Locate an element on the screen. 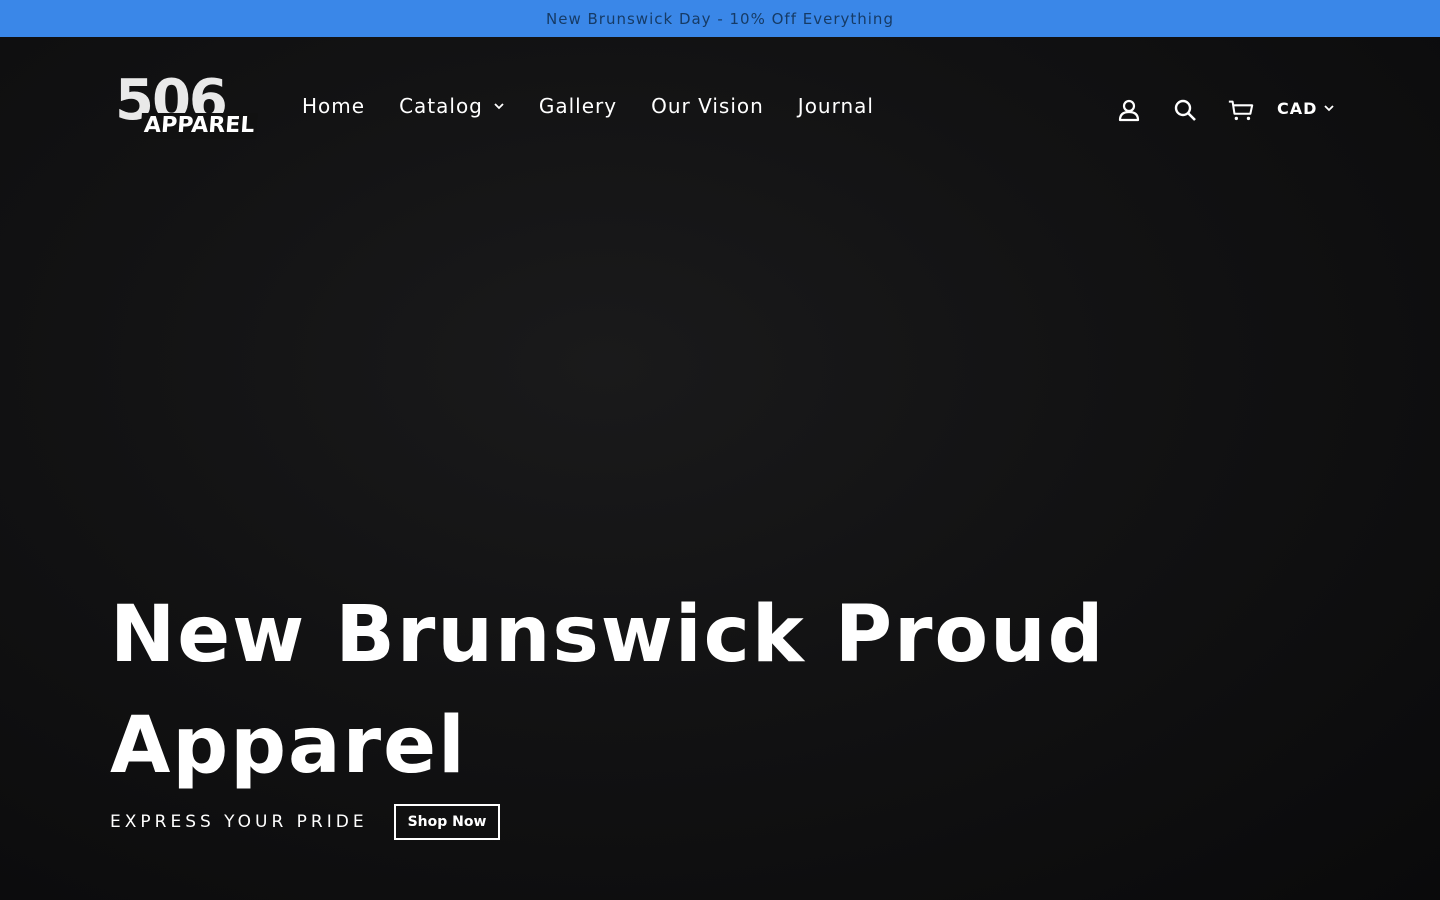 The image size is (1440, 900). search-icon is located at coordinates (1185, 110).